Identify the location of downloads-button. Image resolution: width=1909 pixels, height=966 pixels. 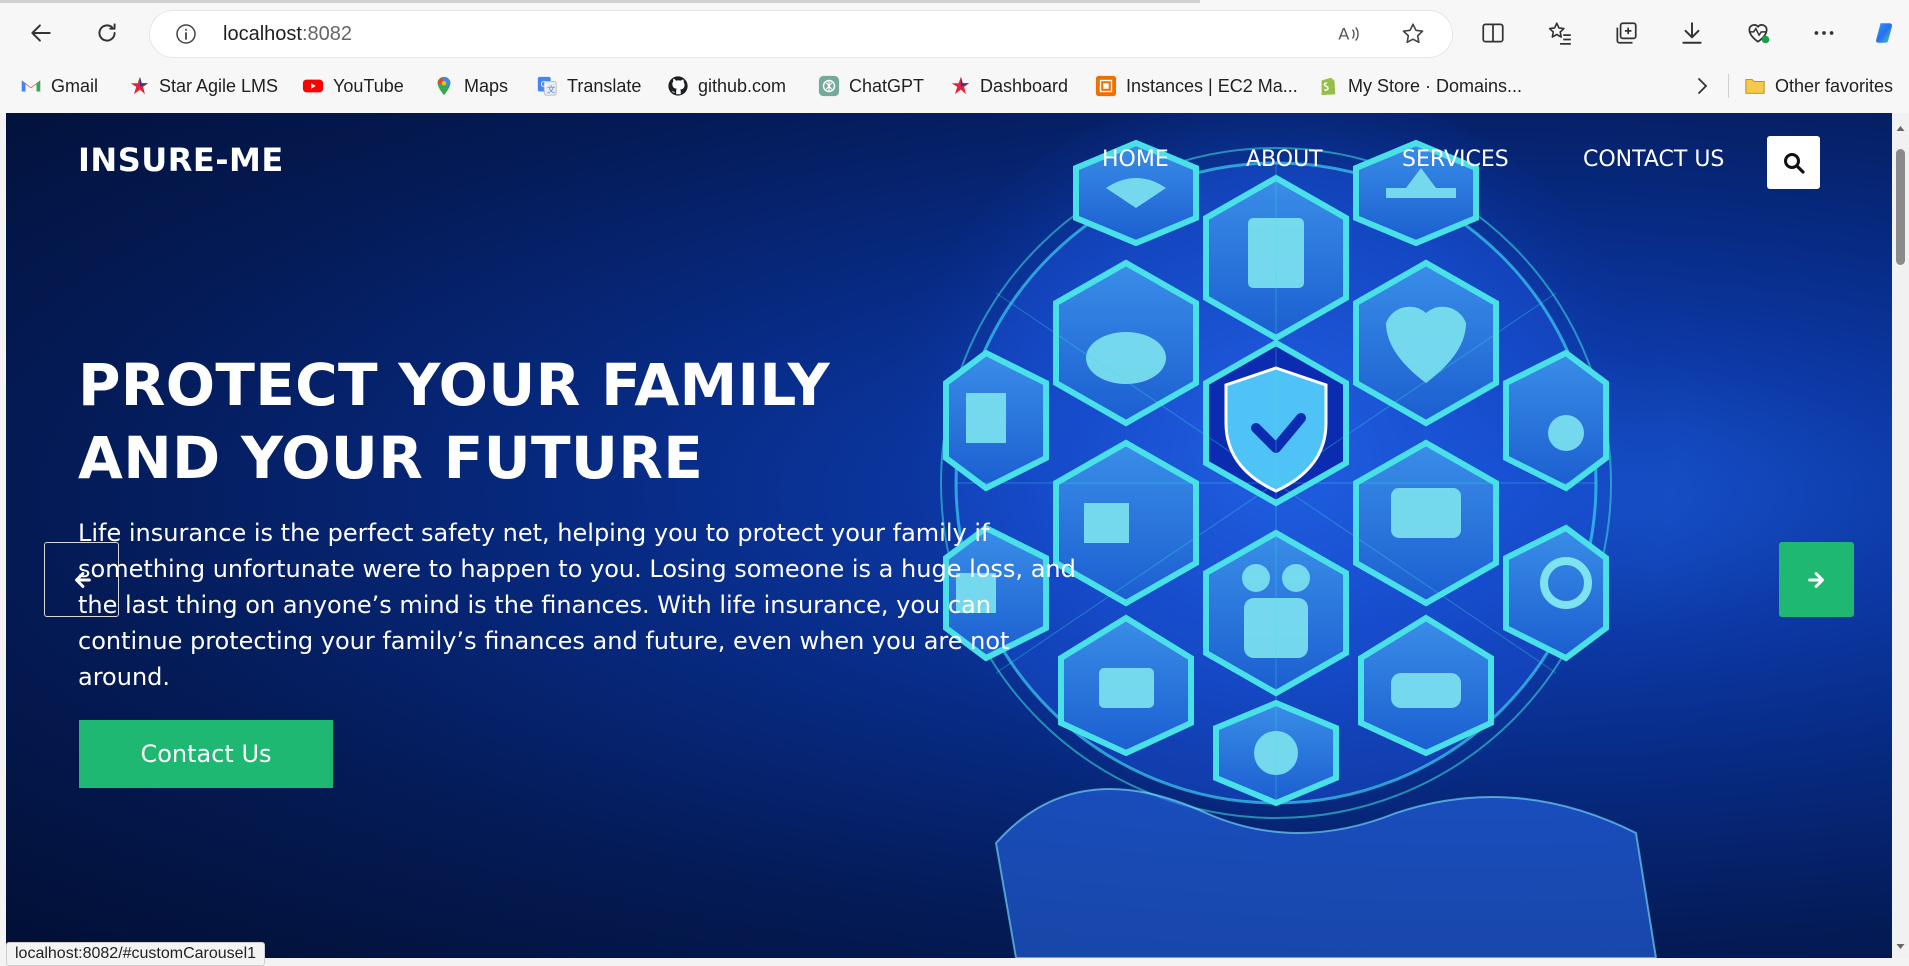
(1692, 33).